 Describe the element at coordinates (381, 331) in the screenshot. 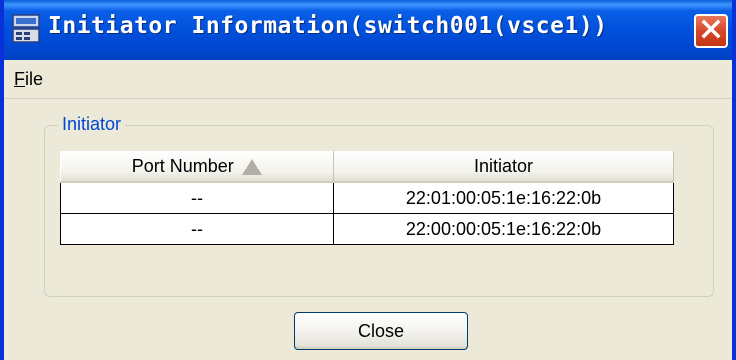

I see `close-button: Close` at that location.